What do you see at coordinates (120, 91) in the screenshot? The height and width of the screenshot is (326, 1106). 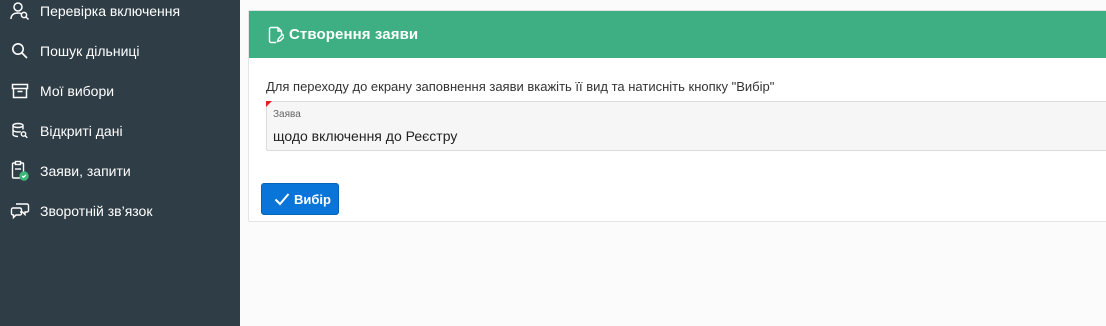 I see `sidebar-item-my-elections: Мої вибори` at bounding box center [120, 91].